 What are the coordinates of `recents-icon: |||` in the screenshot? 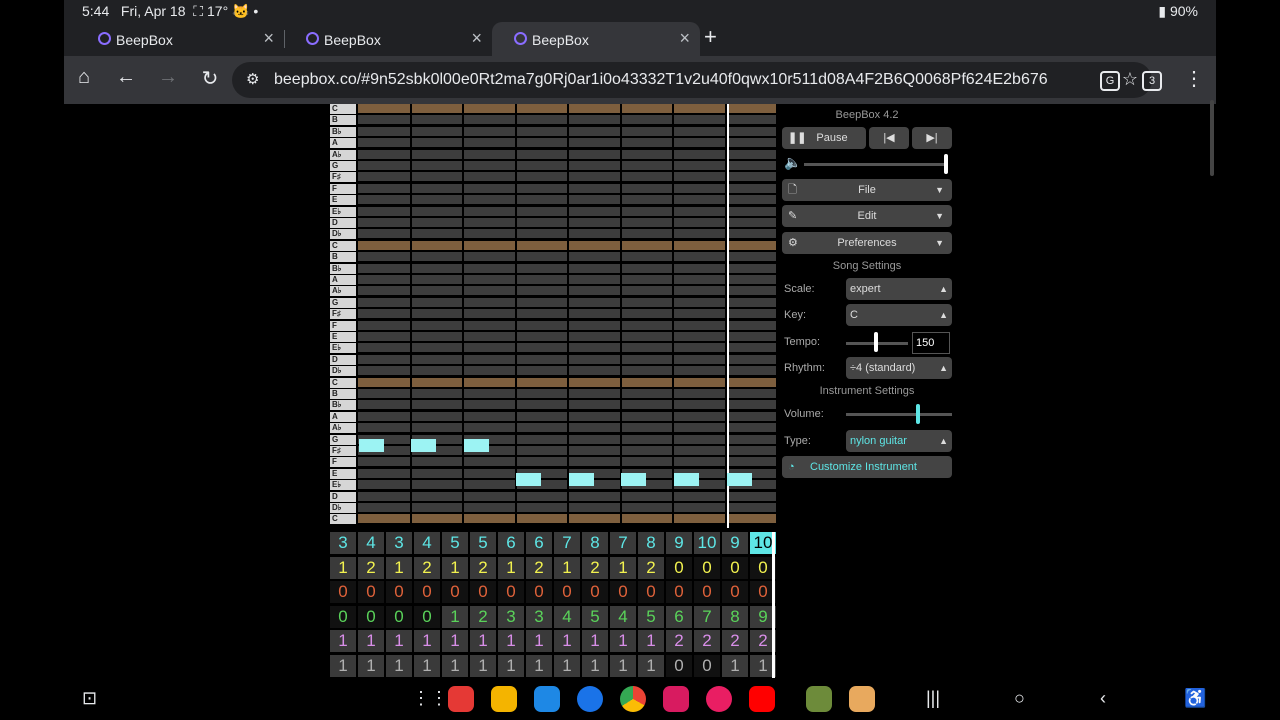 It's located at (933, 698).